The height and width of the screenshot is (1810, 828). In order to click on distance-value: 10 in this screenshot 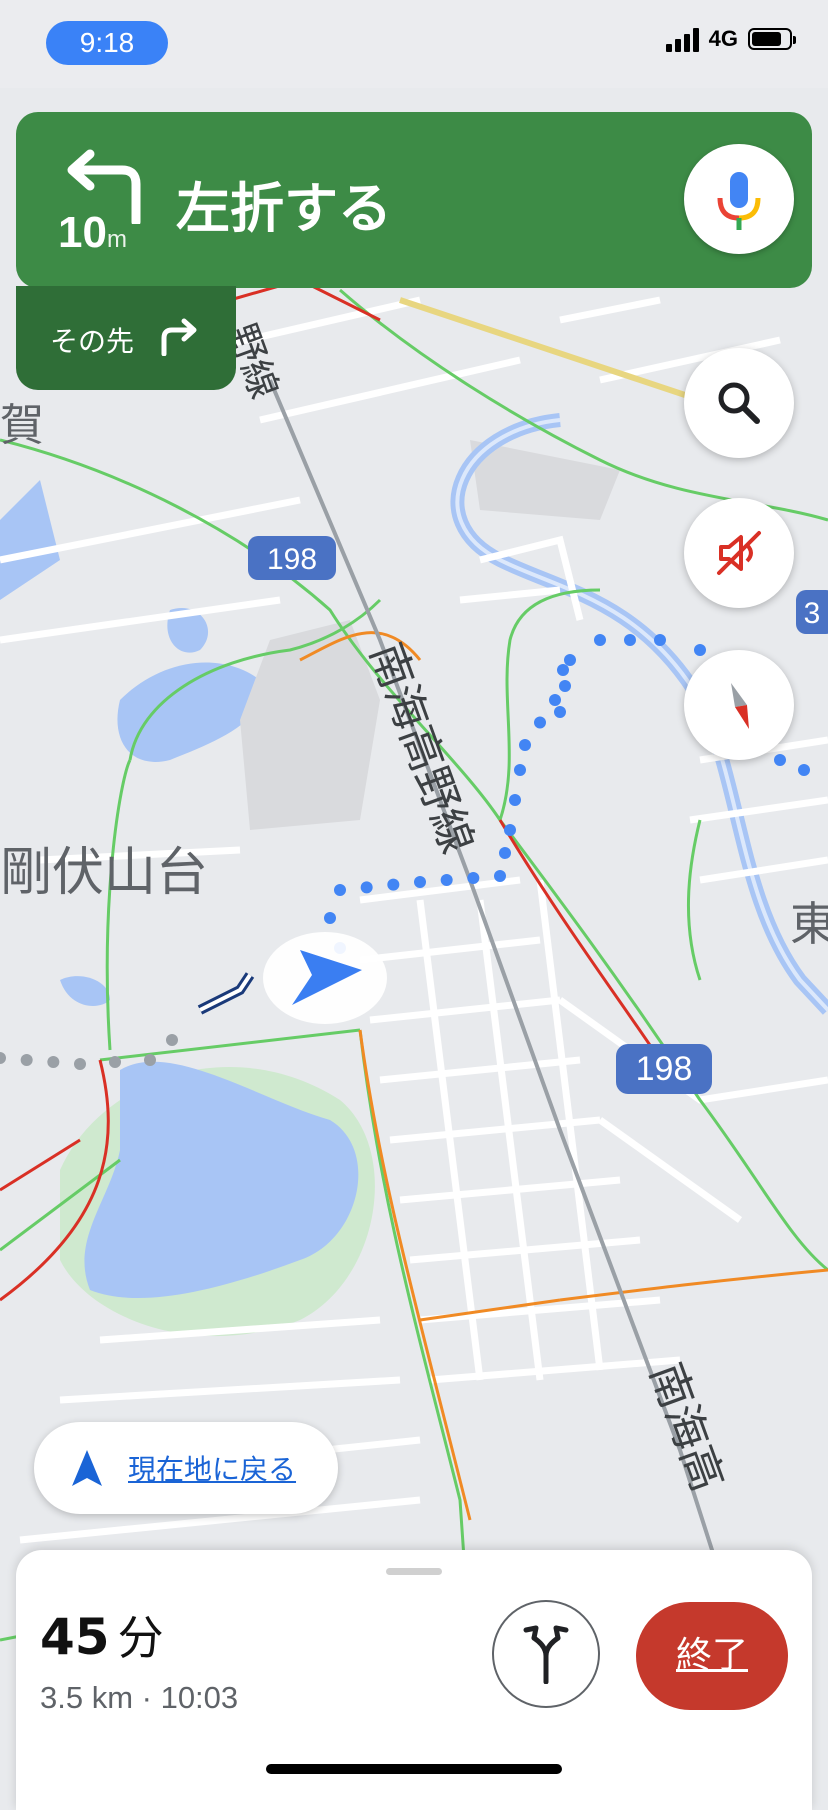, I will do `click(82, 232)`.